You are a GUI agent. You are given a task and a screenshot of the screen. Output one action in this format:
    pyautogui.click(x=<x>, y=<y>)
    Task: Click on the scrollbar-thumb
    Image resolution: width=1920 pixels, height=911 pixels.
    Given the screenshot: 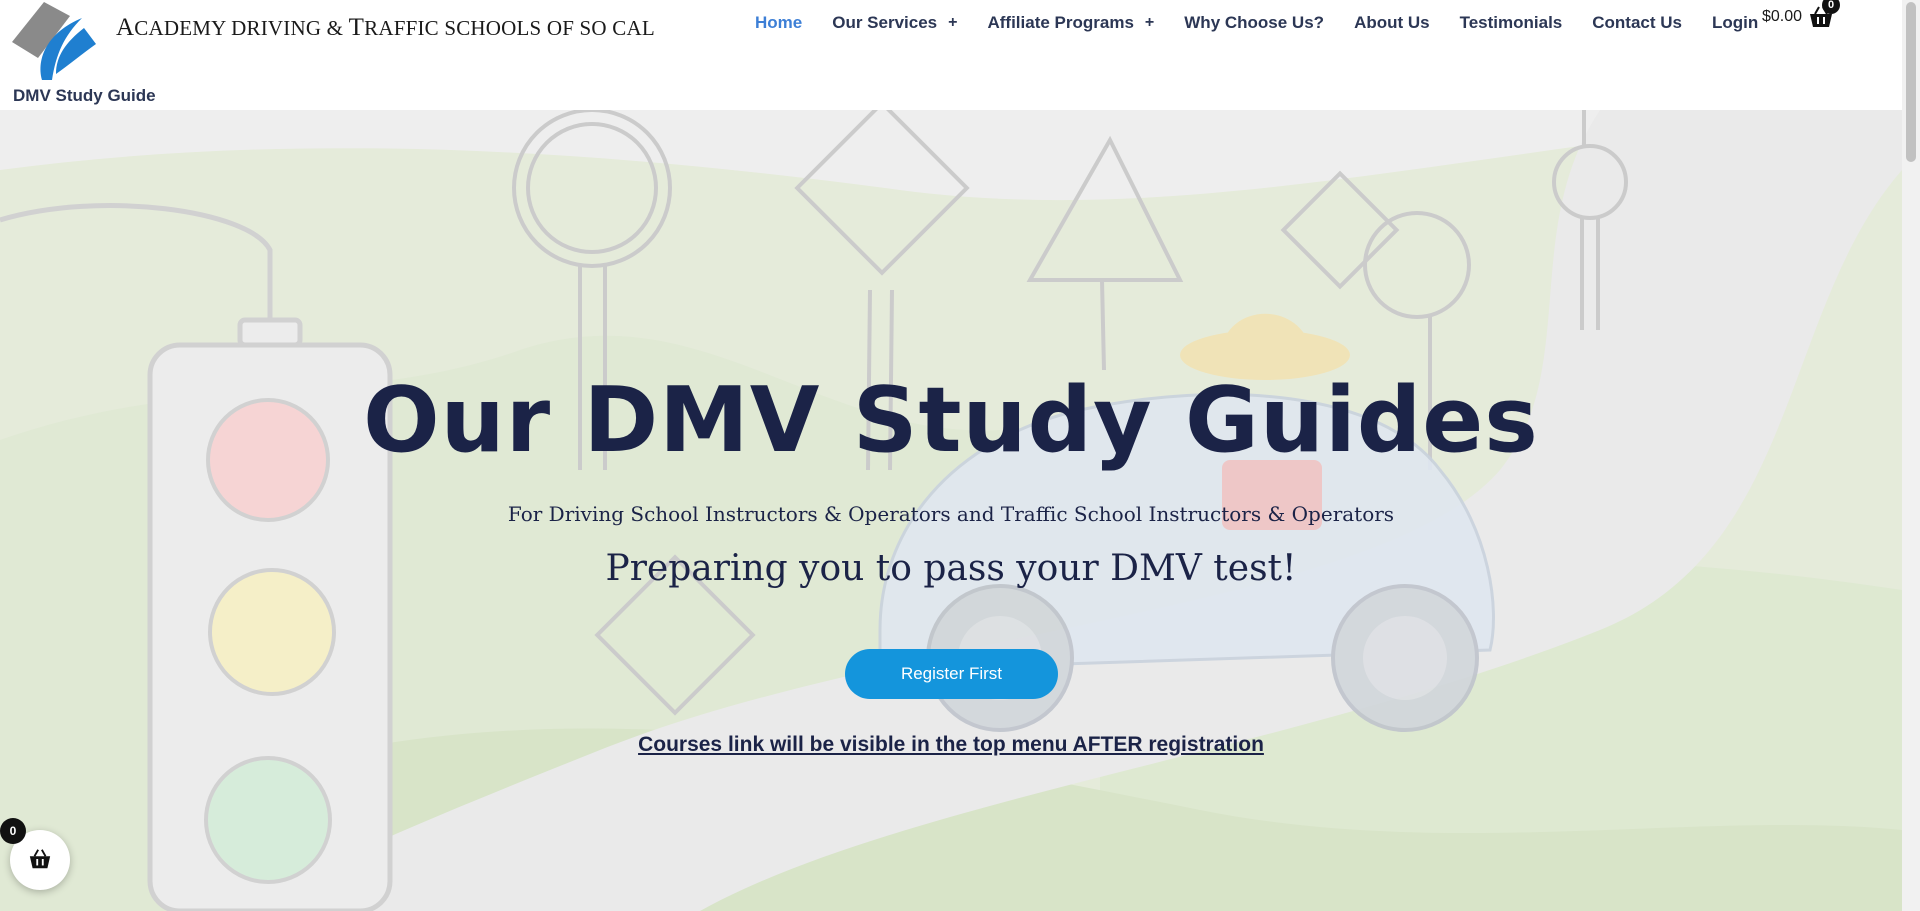 What is the action you would take?
    pyautogui.click(x=1911, y=82)
    